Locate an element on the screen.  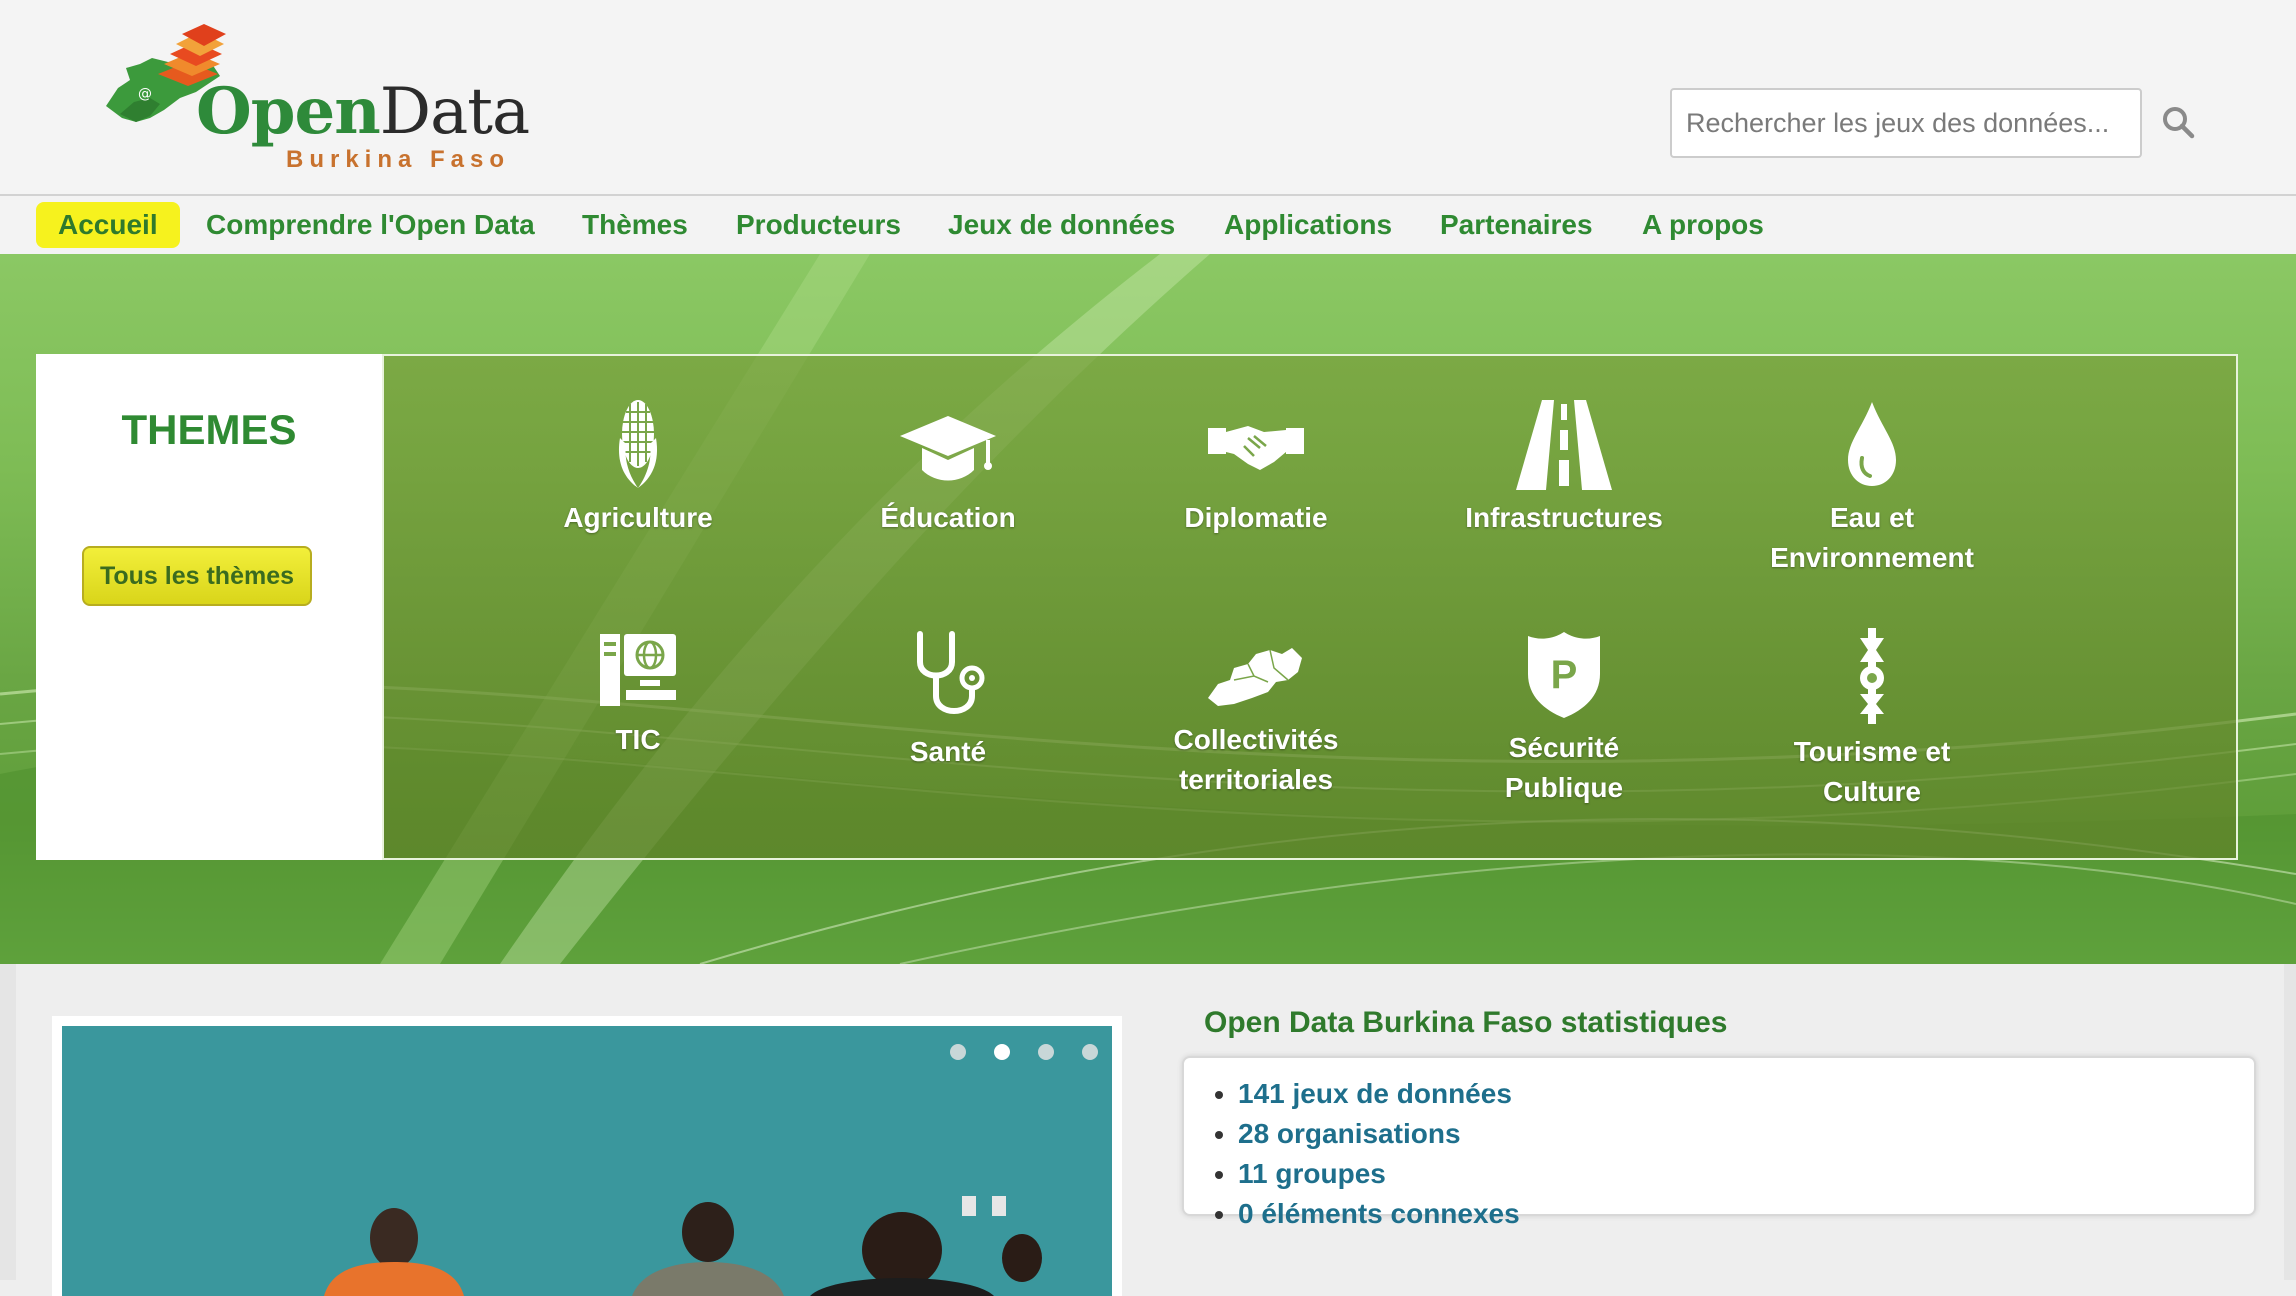
theme-education: Éducation is located at coordinates (948, 468).